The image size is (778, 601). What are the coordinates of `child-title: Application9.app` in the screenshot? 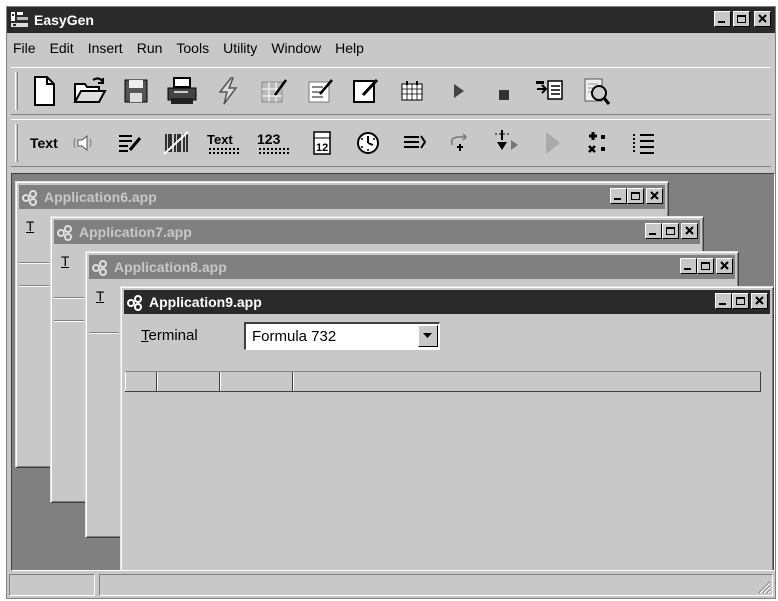 It's located at (205, 302).